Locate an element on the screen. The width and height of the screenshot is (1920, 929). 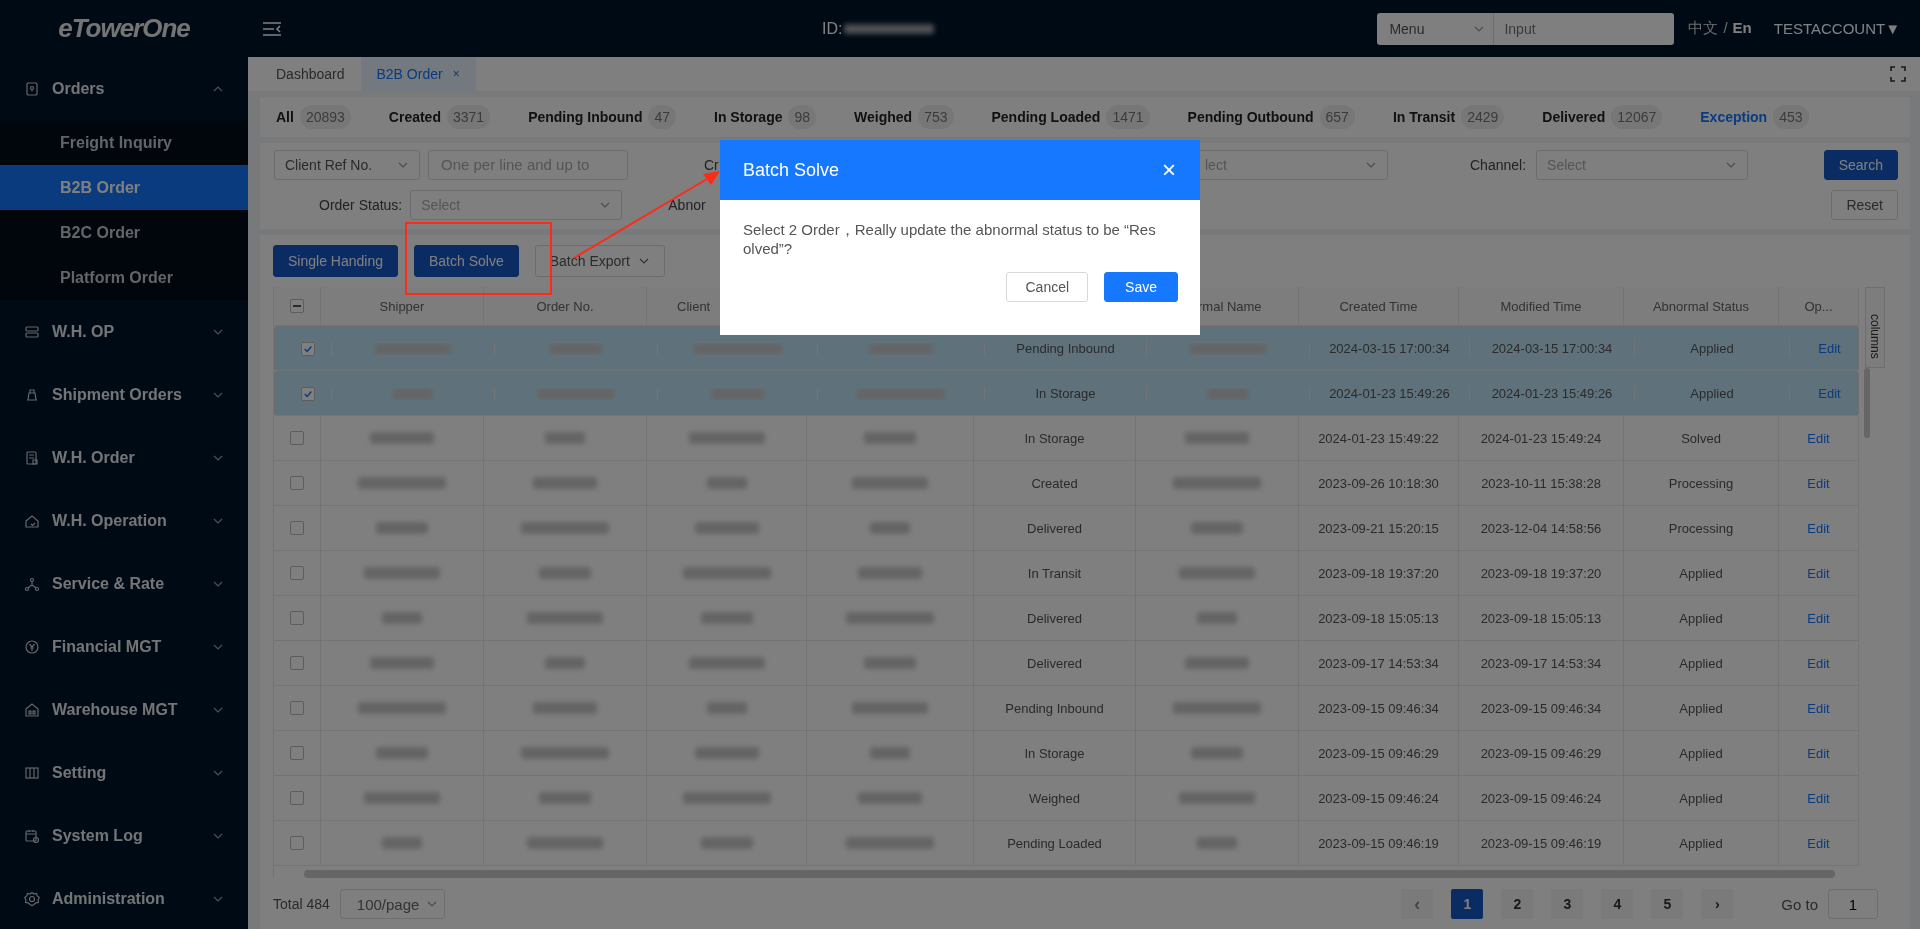
sidebar-group: W.H. OP is located at coordinates (124, 331).